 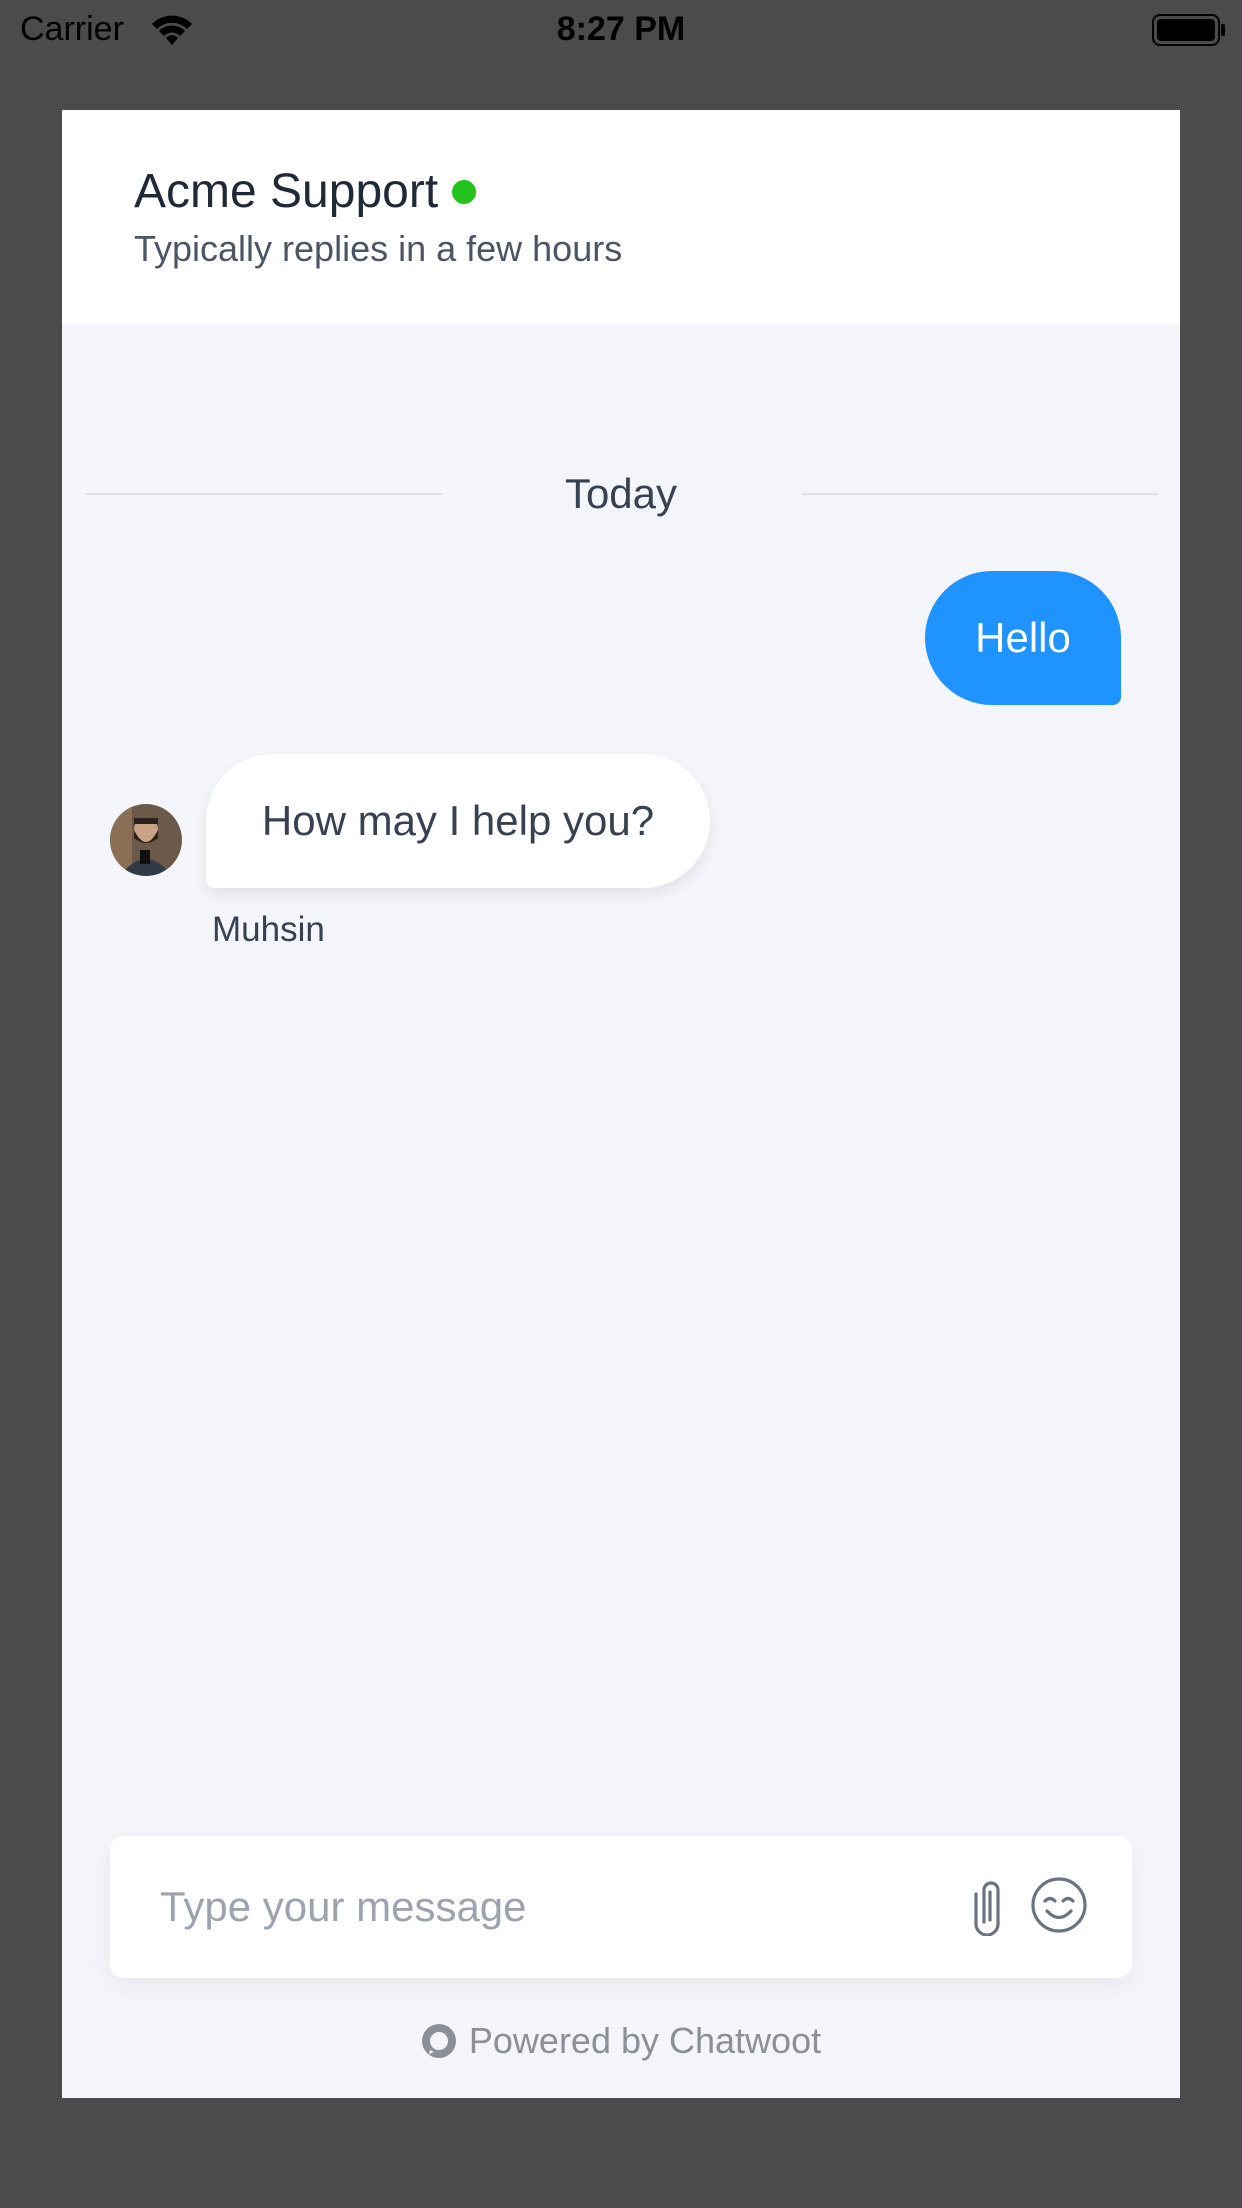 What do you see at coordinates (1059, 1905) in the screenshot?
I see `emoji-icon` at bounding box center [1059, 1905].